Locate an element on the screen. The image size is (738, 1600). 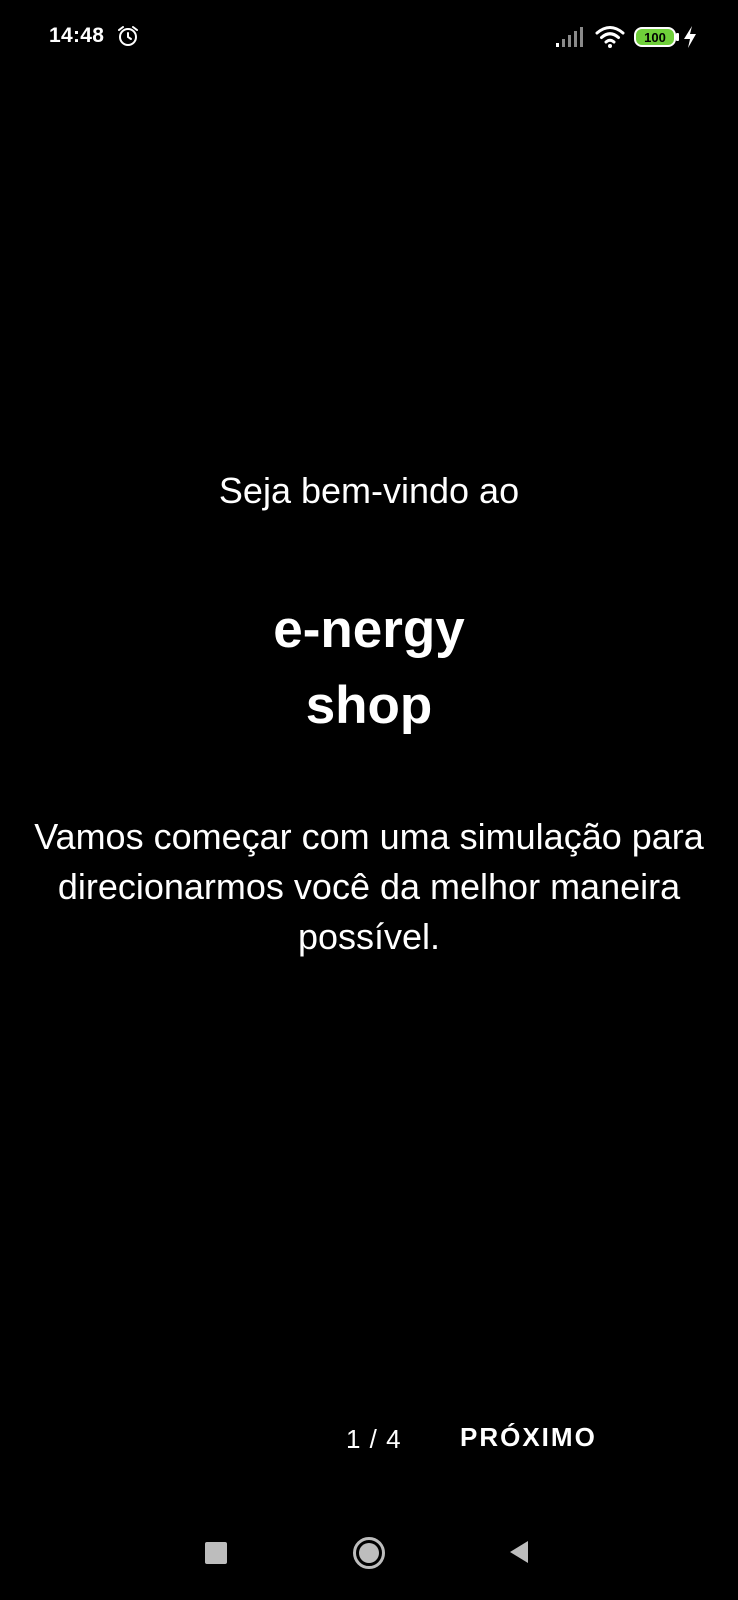
signal-icon is located at coordinates (571, 37).